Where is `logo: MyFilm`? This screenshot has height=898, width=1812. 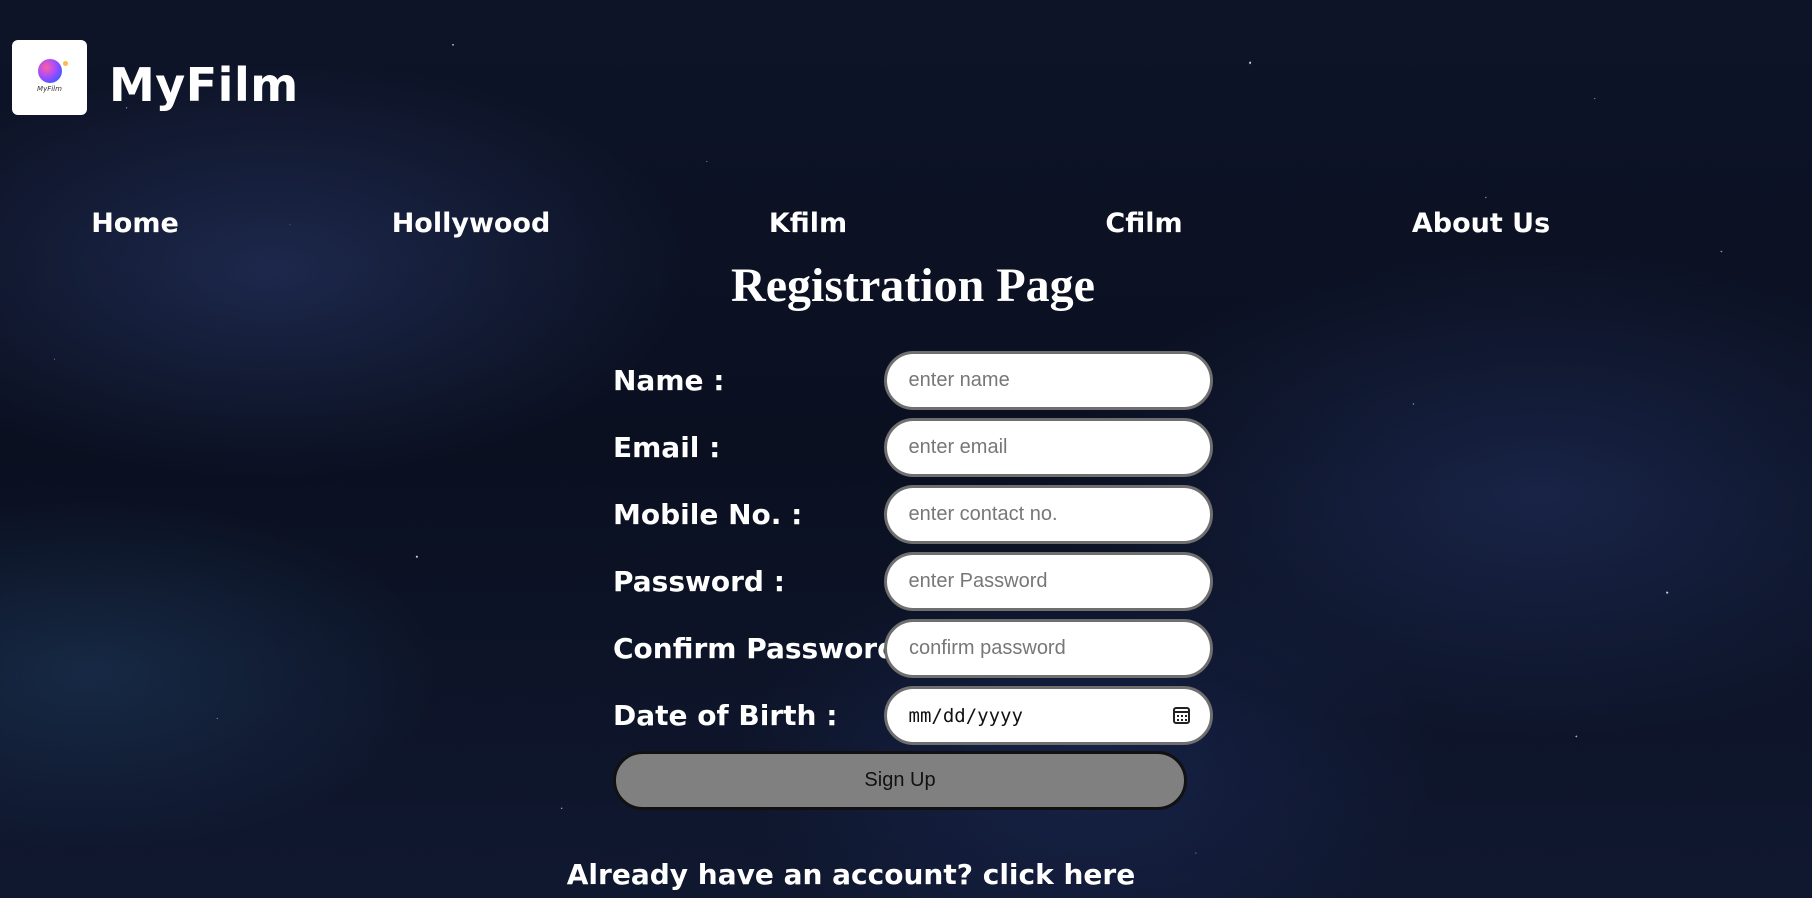
logo: MyFilm is located at coordinates (49, 77).